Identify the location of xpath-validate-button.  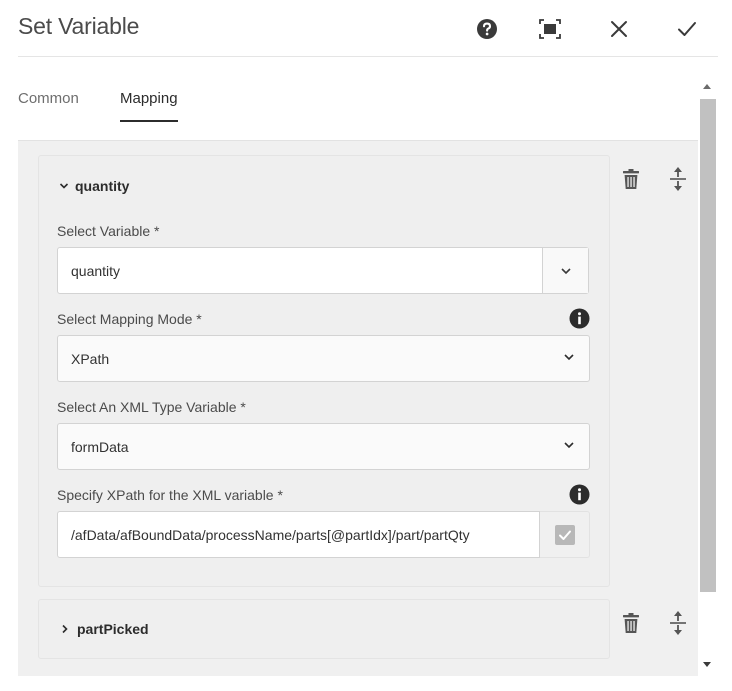
(565, 534).